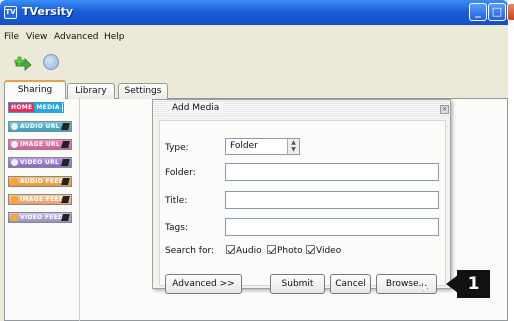 The height and width of the screenshot is (321, 514). Describe the element at coordinates (196, 108) in the screenshot. I see `dialog-title: Add Media` at that location.